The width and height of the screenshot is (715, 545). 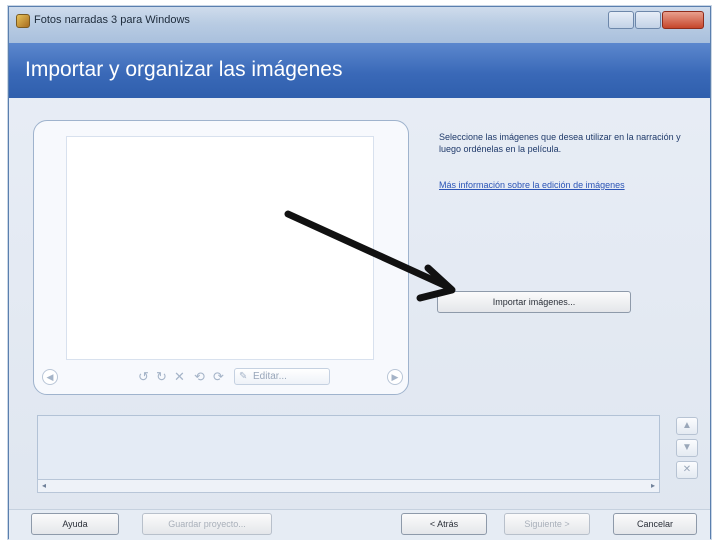 I want to click on arrow-shaft, so click(x=367, y=250).